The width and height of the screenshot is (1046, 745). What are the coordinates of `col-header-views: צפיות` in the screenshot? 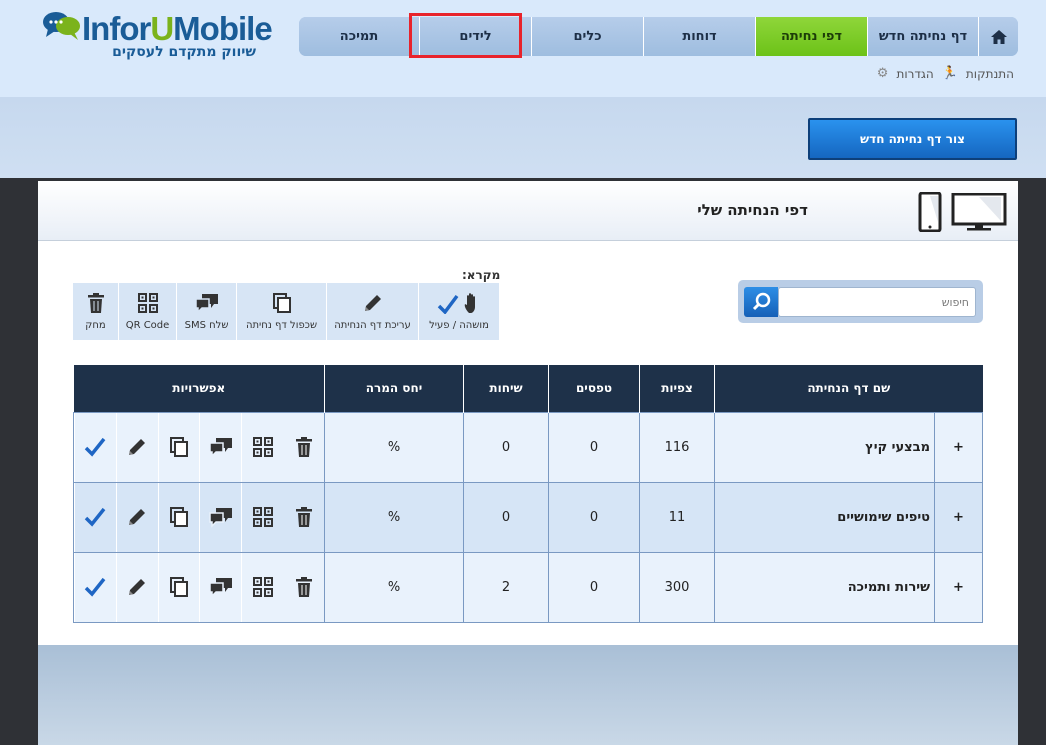 It's located at (677, 388).